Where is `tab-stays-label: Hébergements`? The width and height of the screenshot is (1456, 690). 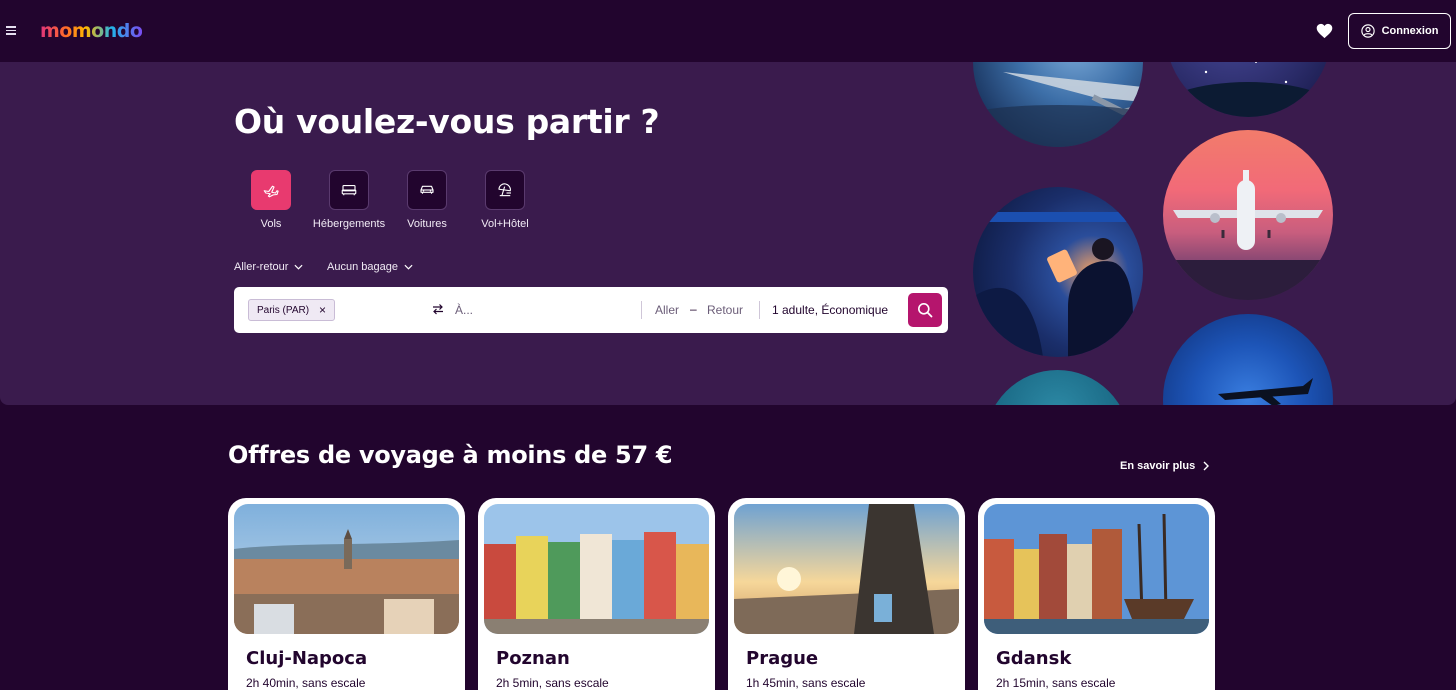 tab-stays-label: Hébergements is located at coordinates (349, 224).